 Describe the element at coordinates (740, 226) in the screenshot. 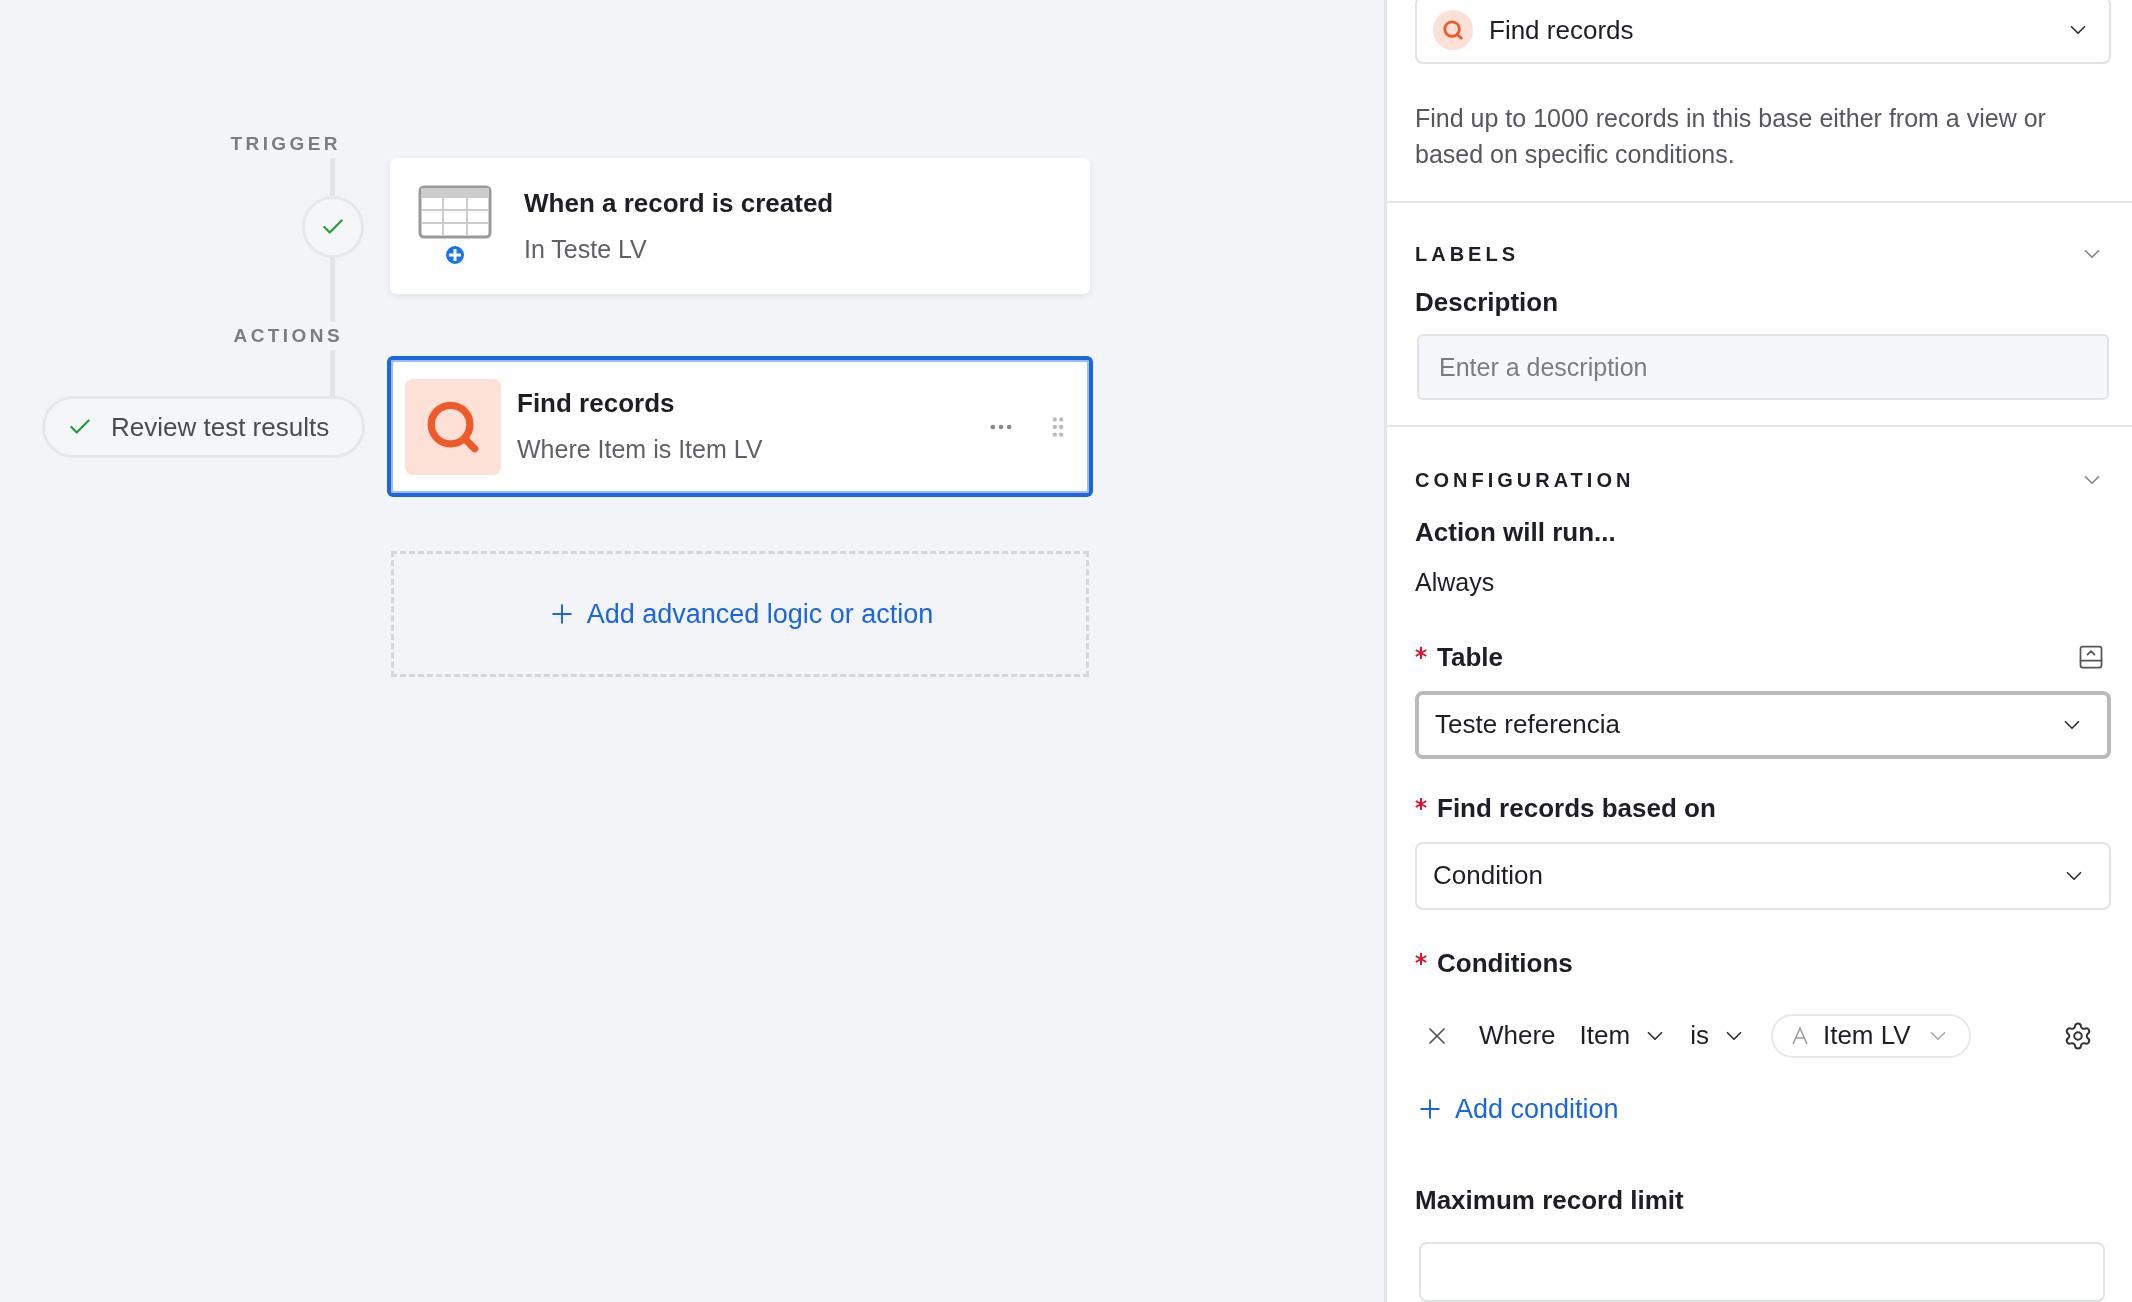

I see `step-card: When a record is created In Teste LV` at that location.